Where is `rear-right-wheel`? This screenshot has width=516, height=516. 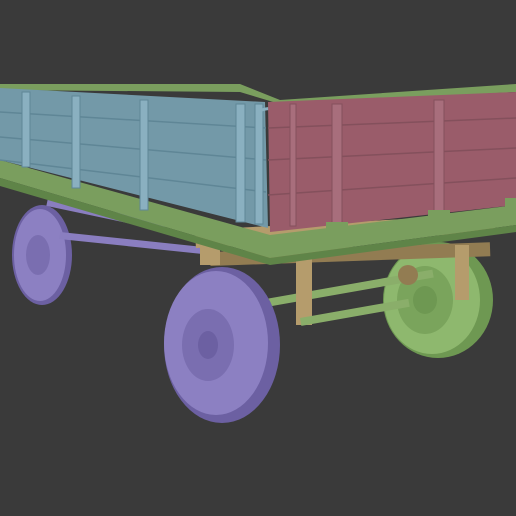
rear-right-wheel is located at coordinates (438, 300).